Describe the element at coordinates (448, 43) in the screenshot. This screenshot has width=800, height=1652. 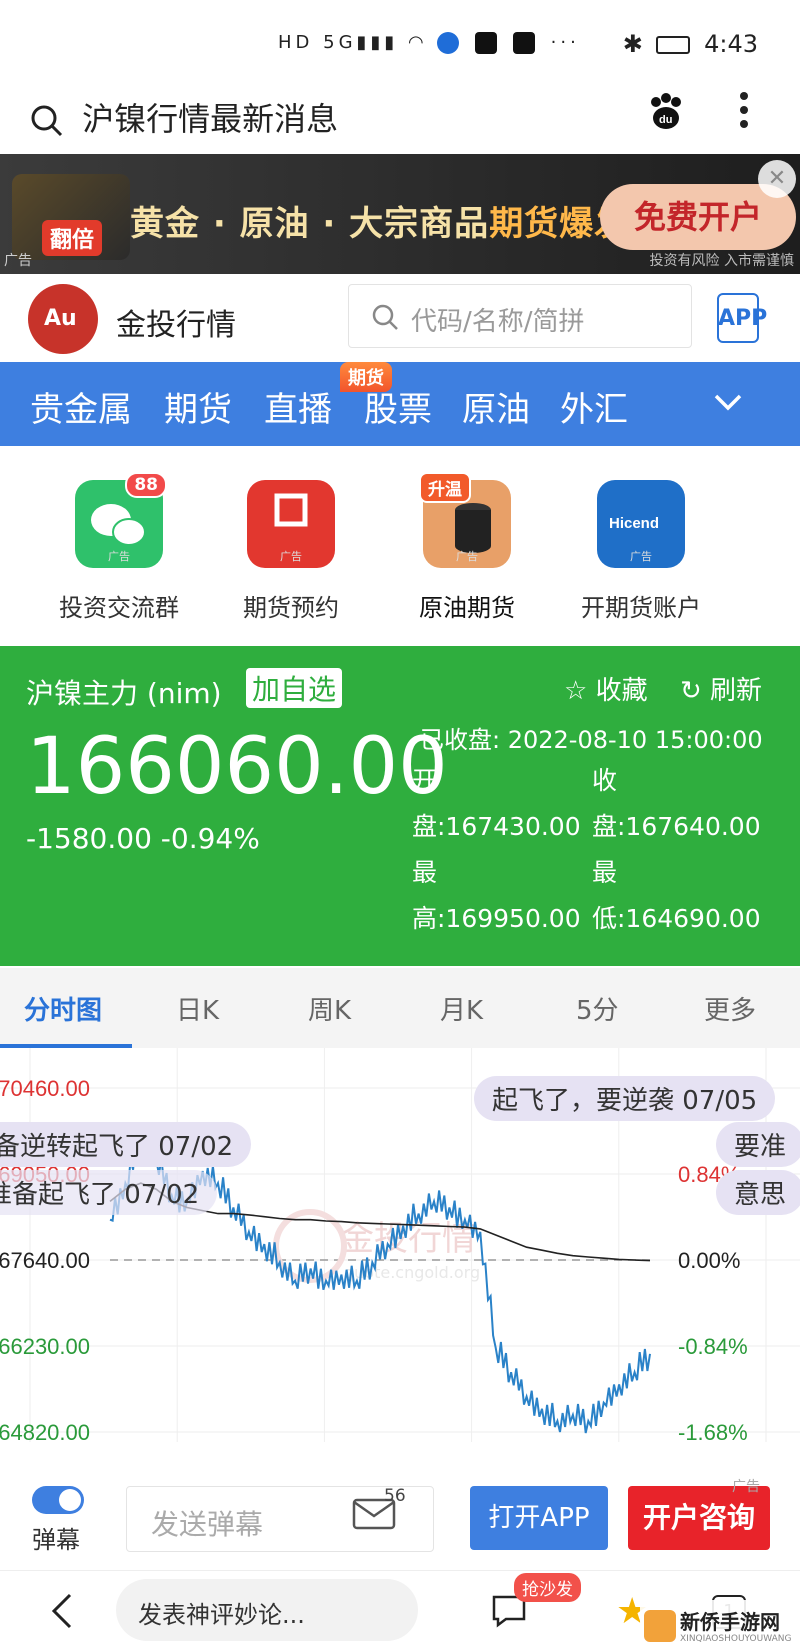
I see `app-notif-icon` at that location.